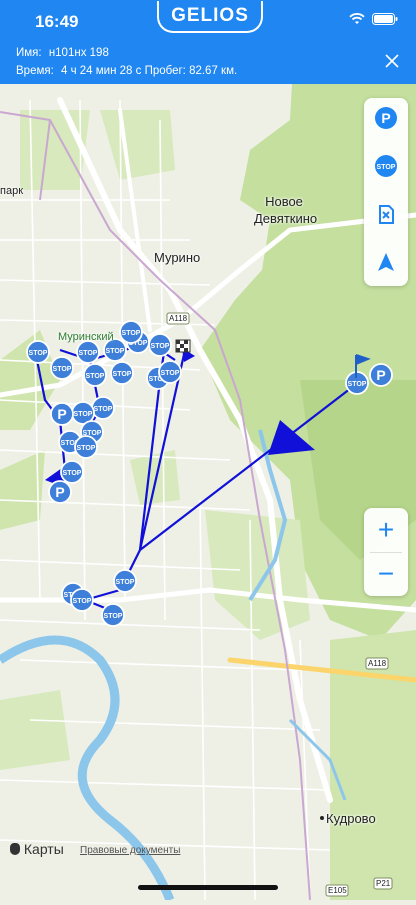 Image resolution: width=416 pixels, height=905 pixels. I want to click on stop-icon: STOP, so click(386, 166).